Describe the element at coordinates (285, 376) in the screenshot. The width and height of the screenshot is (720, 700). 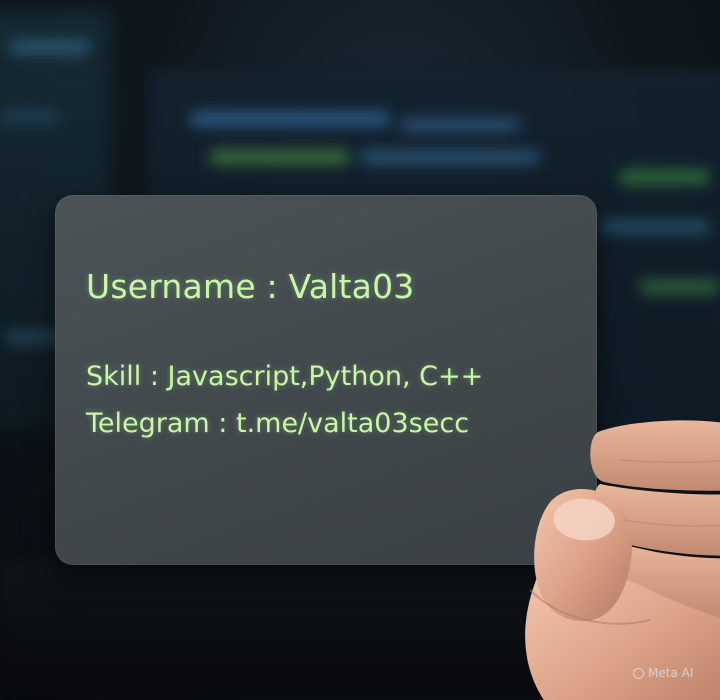
I see `skill-text: Skill : Javascript,Python, C++` at that location.